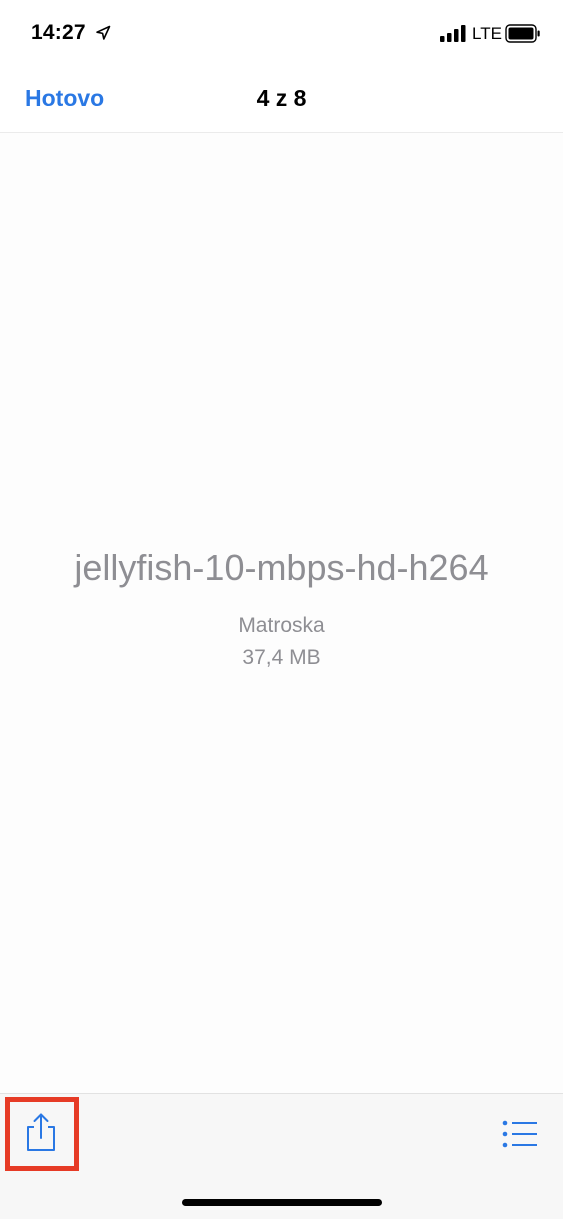  I want to click on battery-icon, so click(522, 33).